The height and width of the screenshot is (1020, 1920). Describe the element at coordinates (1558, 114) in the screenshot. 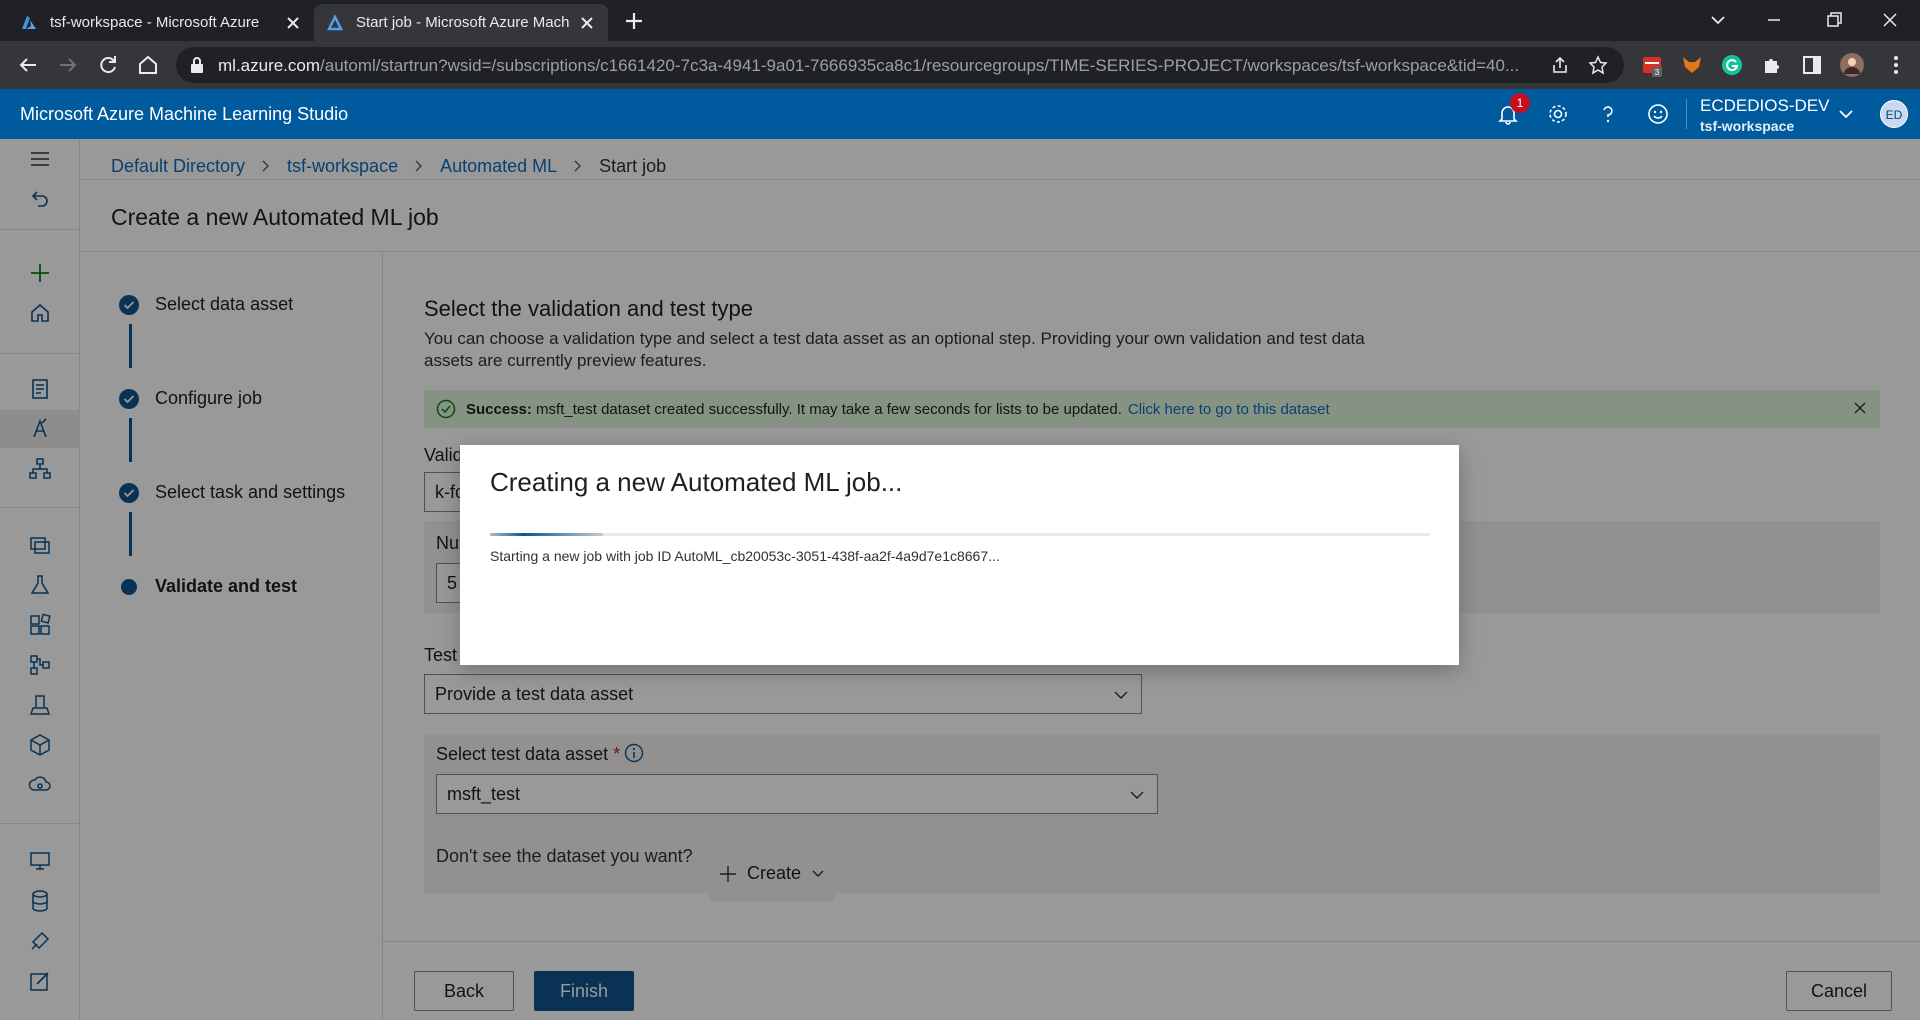

I see `settings-gear-icon` at that location.